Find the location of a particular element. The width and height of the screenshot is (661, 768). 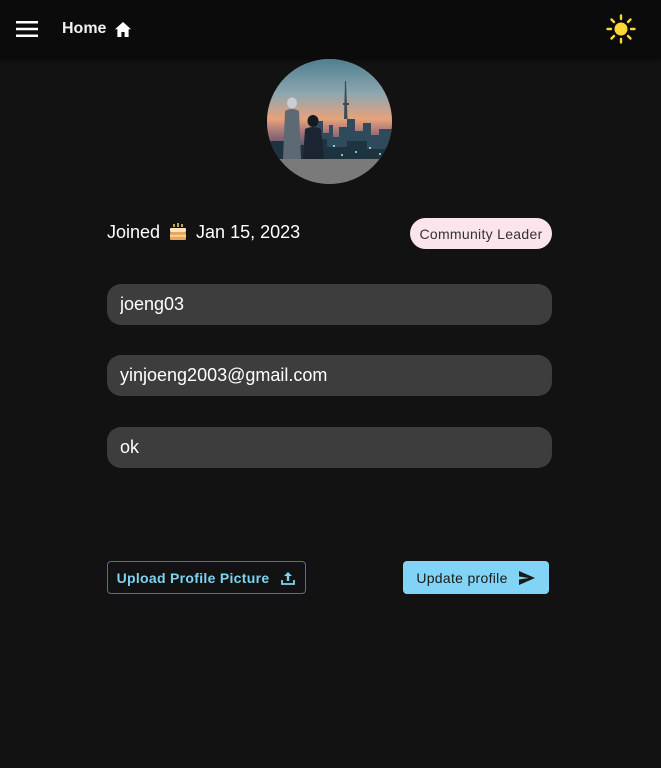

birthday-cake-icon is located at coordinates (178, 232).